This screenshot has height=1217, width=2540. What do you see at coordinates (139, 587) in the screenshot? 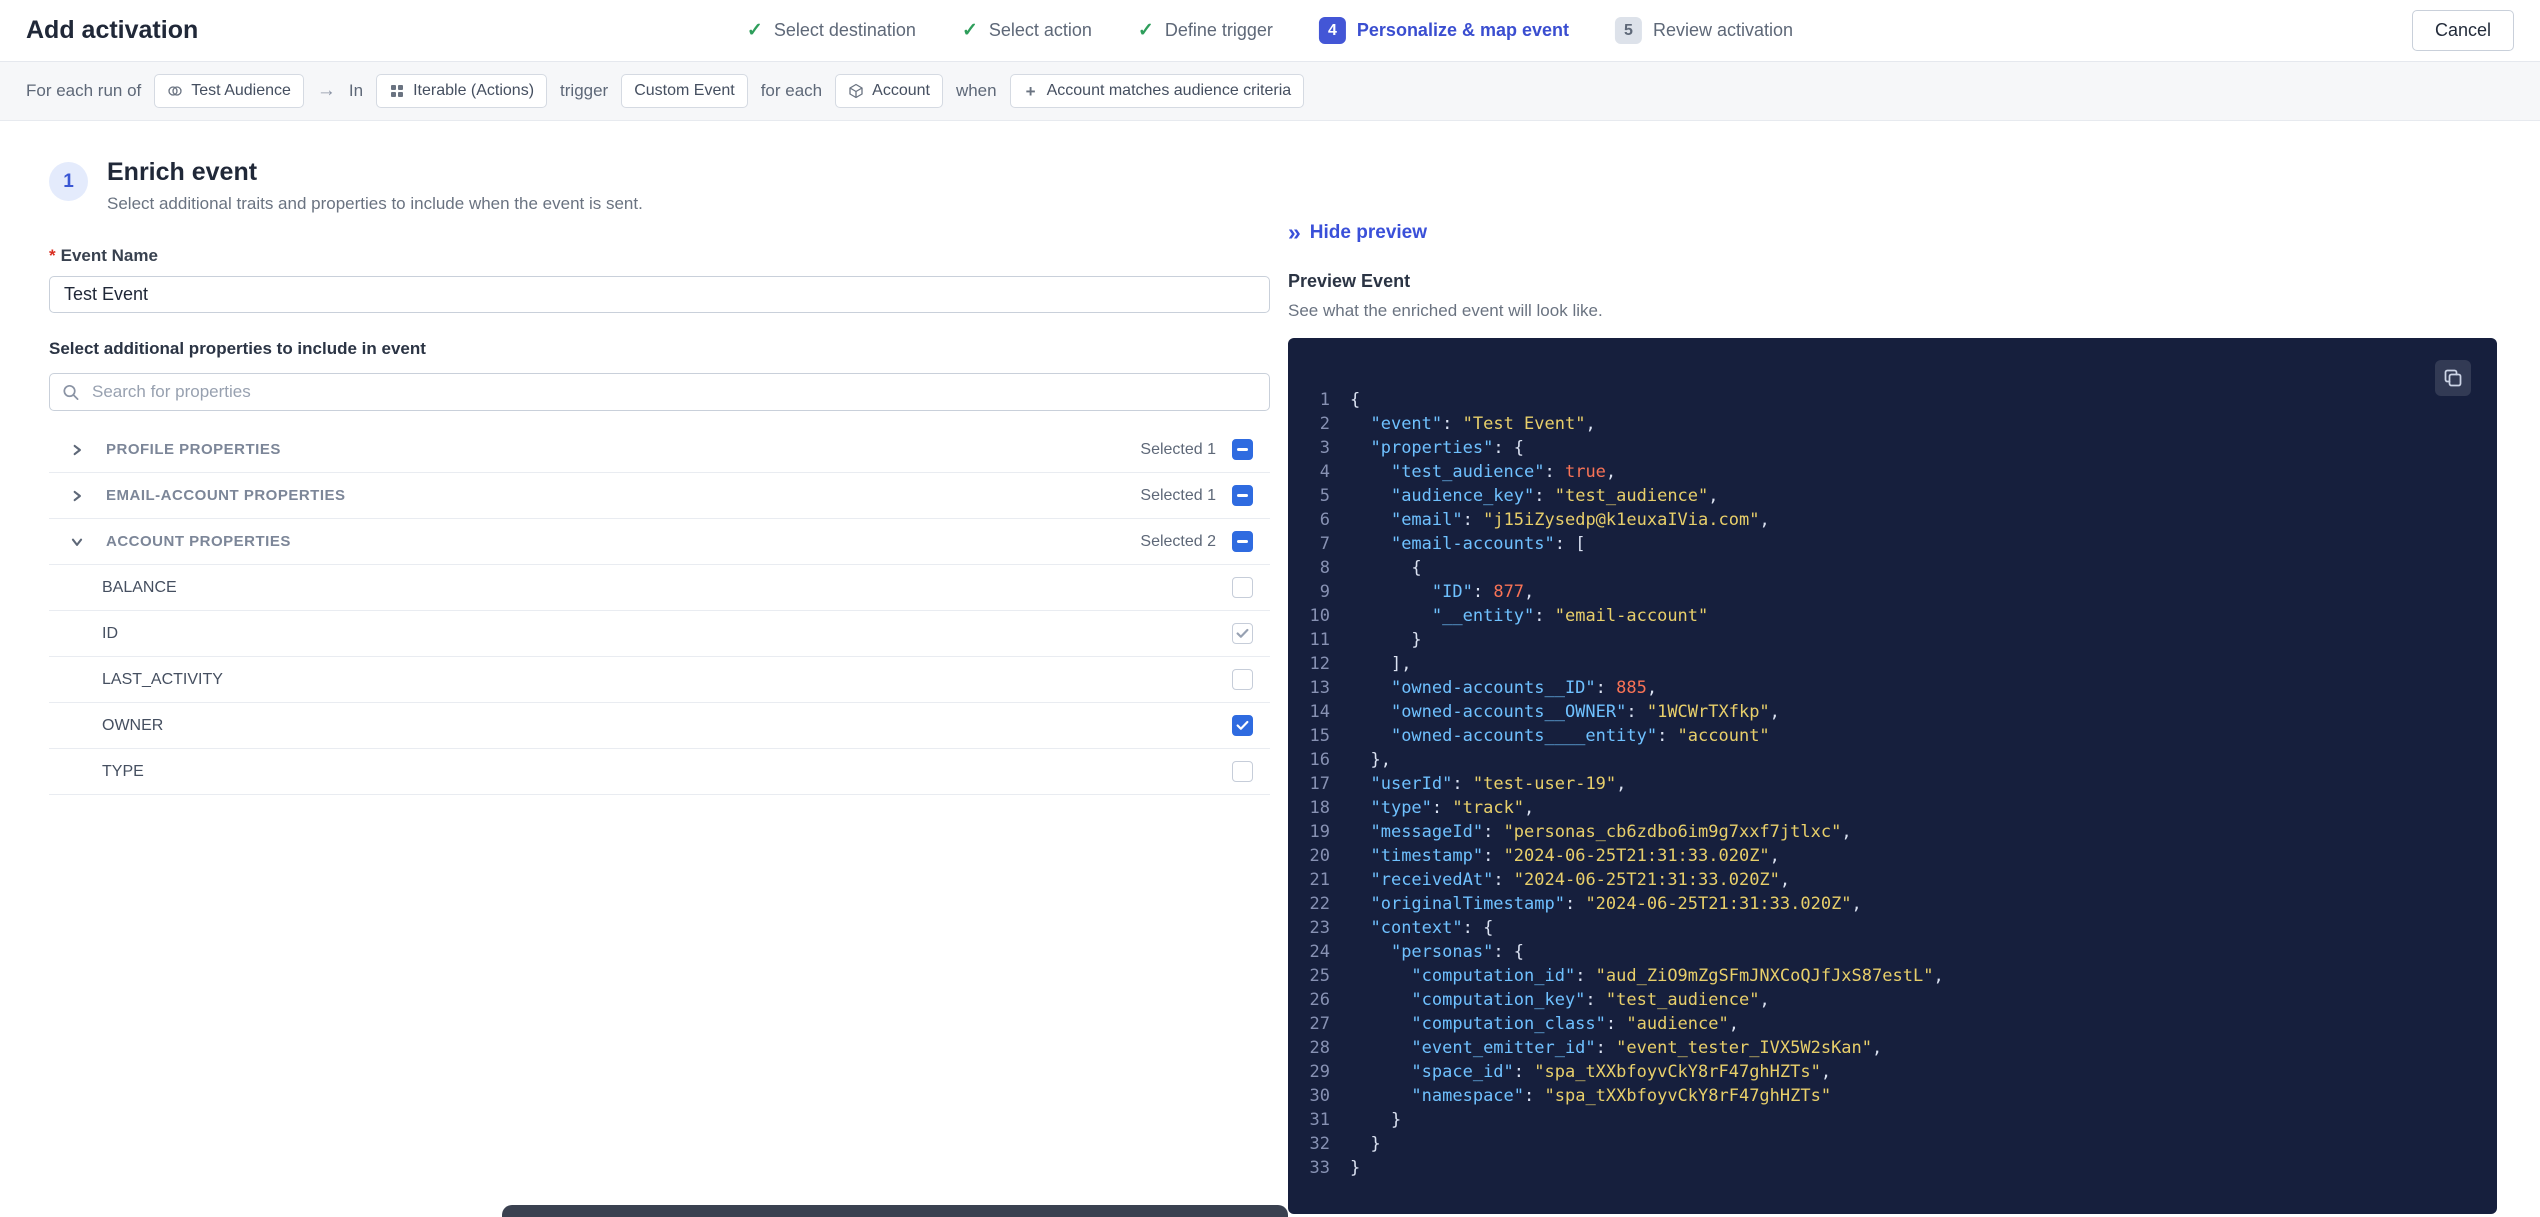
I see `property-label: BALANCE` at bounding box center [139, 587].